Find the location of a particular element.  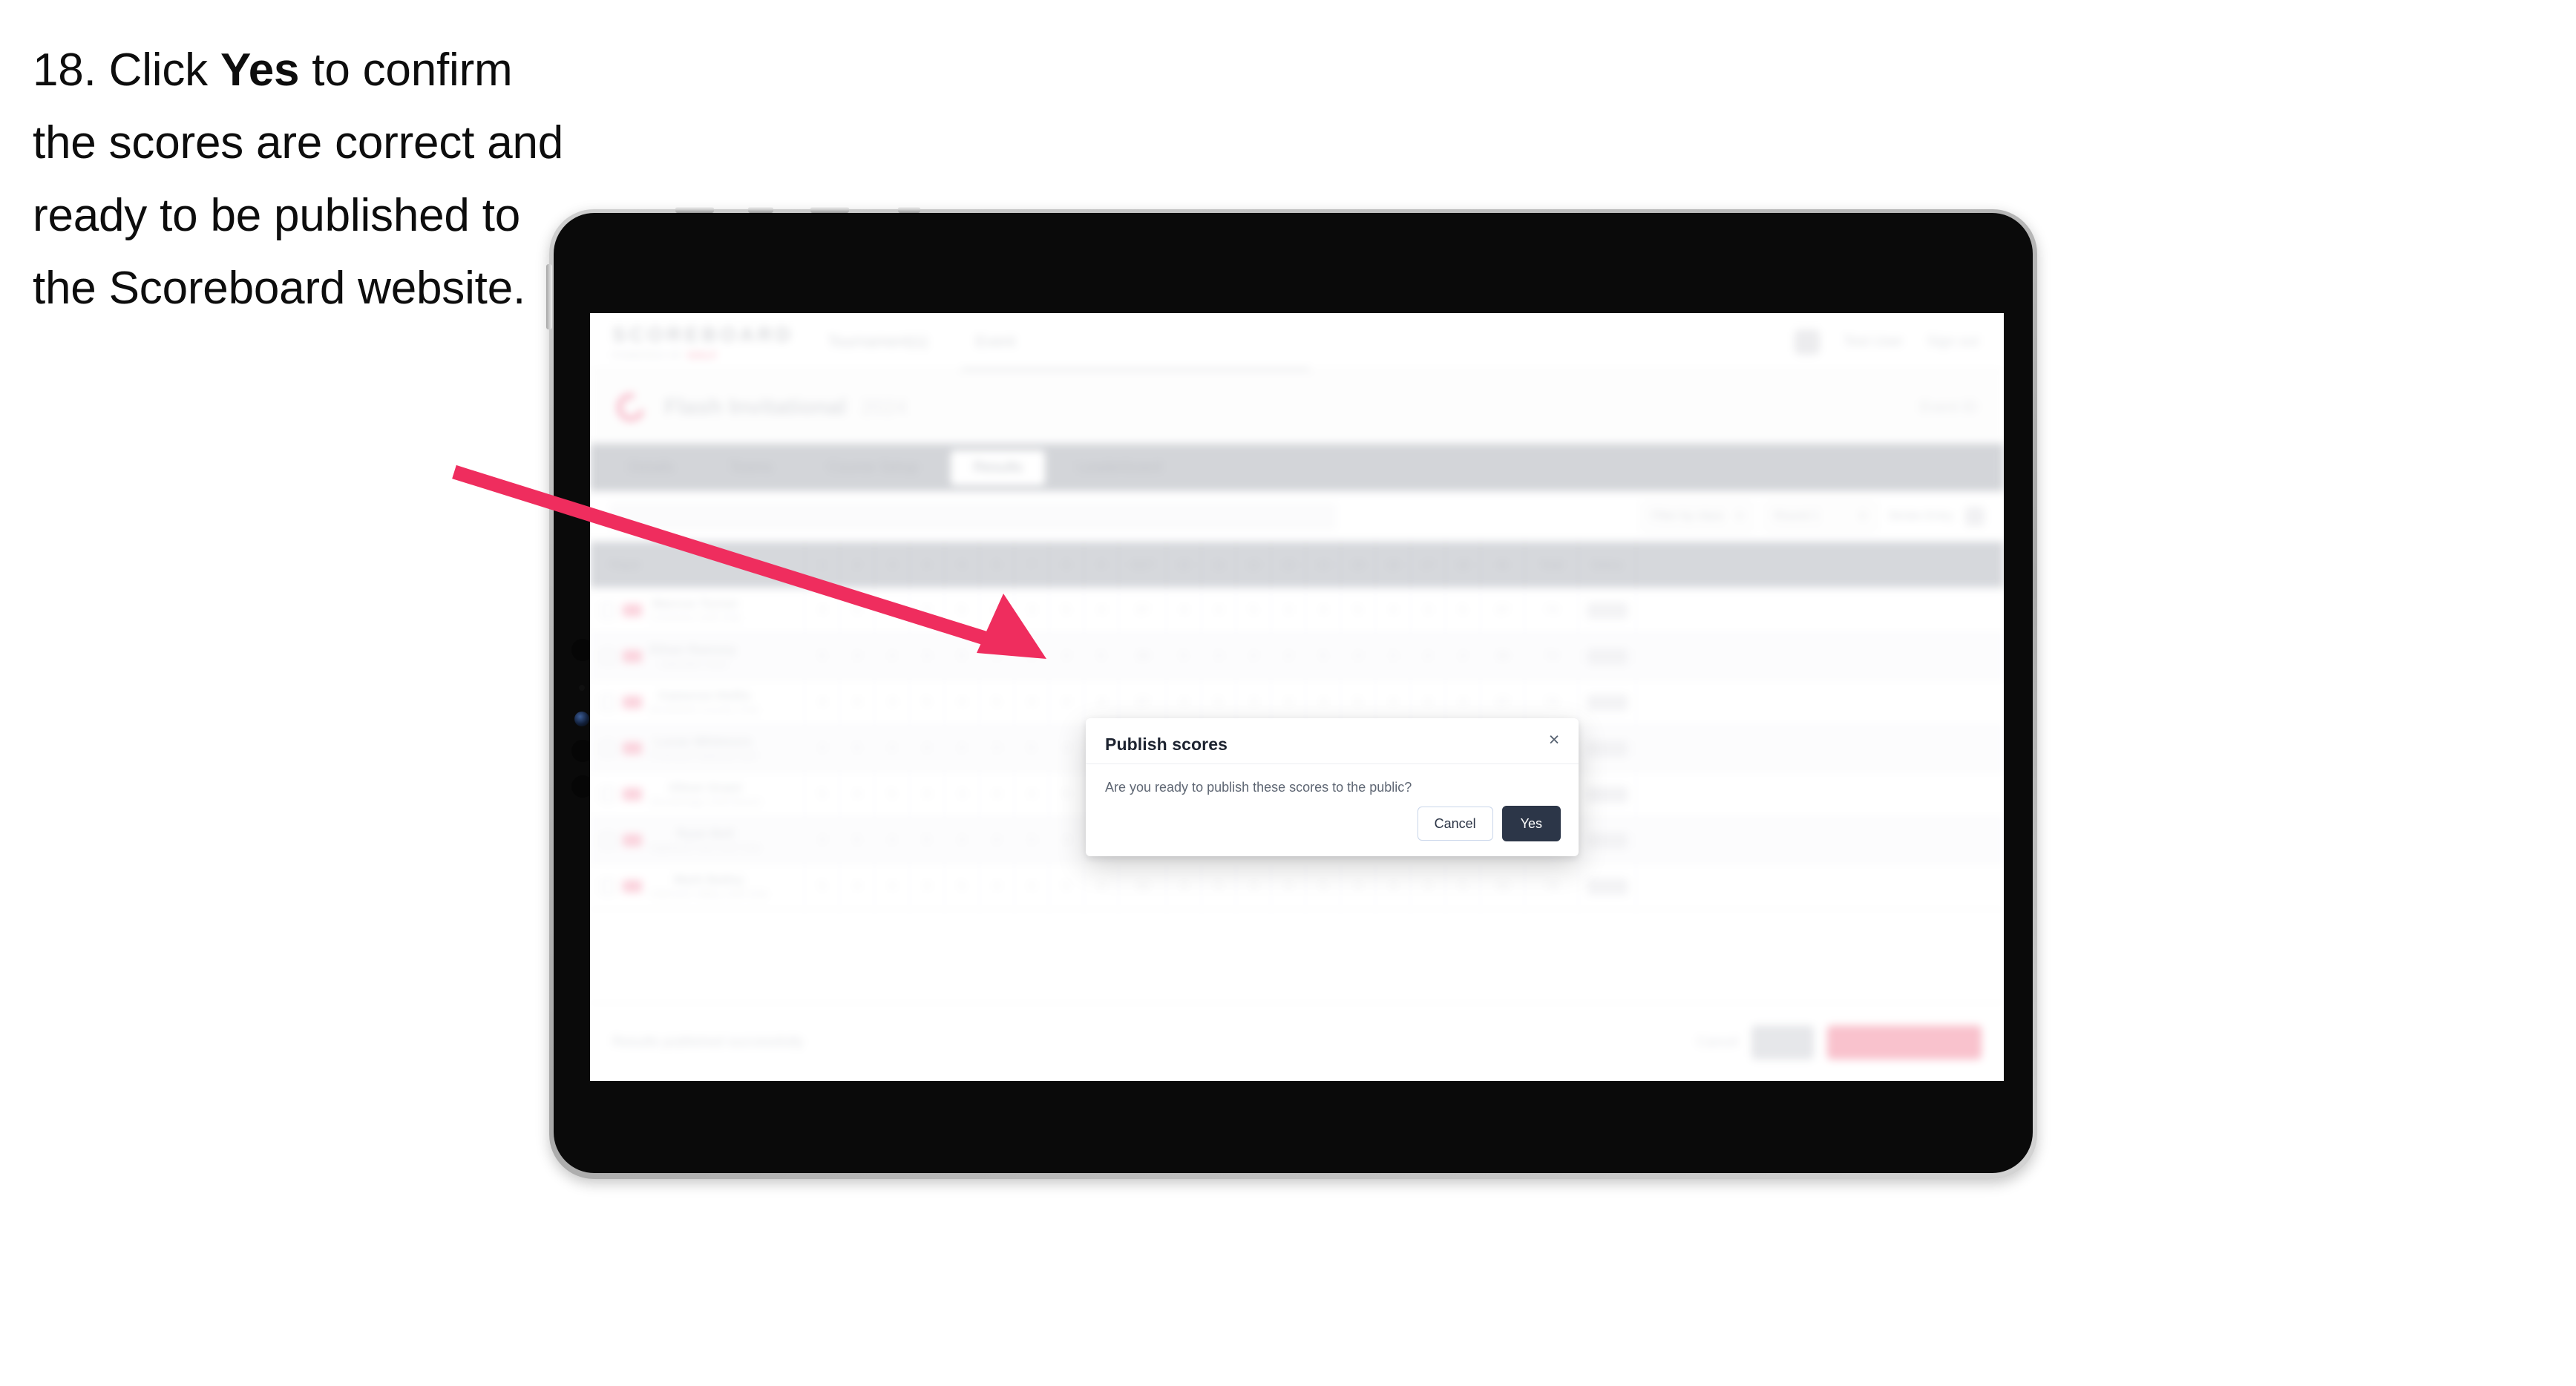

bell-icon is located at coordinates (1807, 342).